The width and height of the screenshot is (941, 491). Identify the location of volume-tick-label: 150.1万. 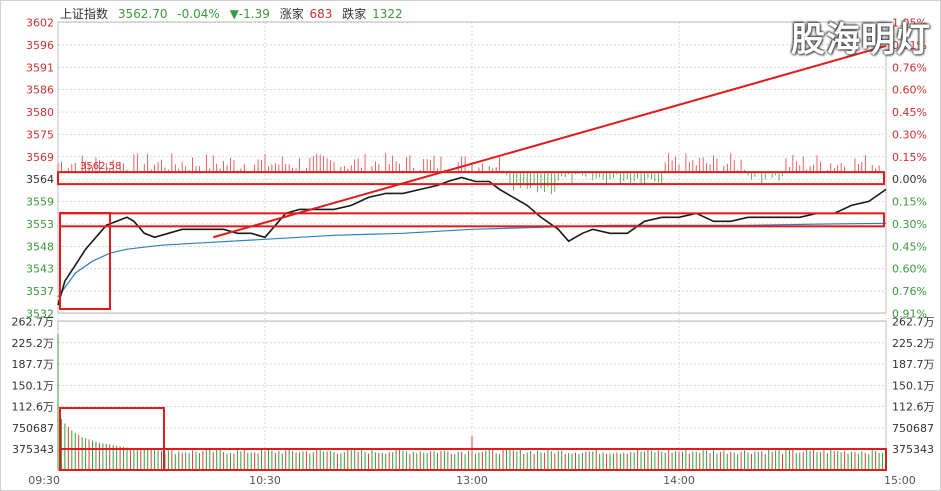
(33, 385).